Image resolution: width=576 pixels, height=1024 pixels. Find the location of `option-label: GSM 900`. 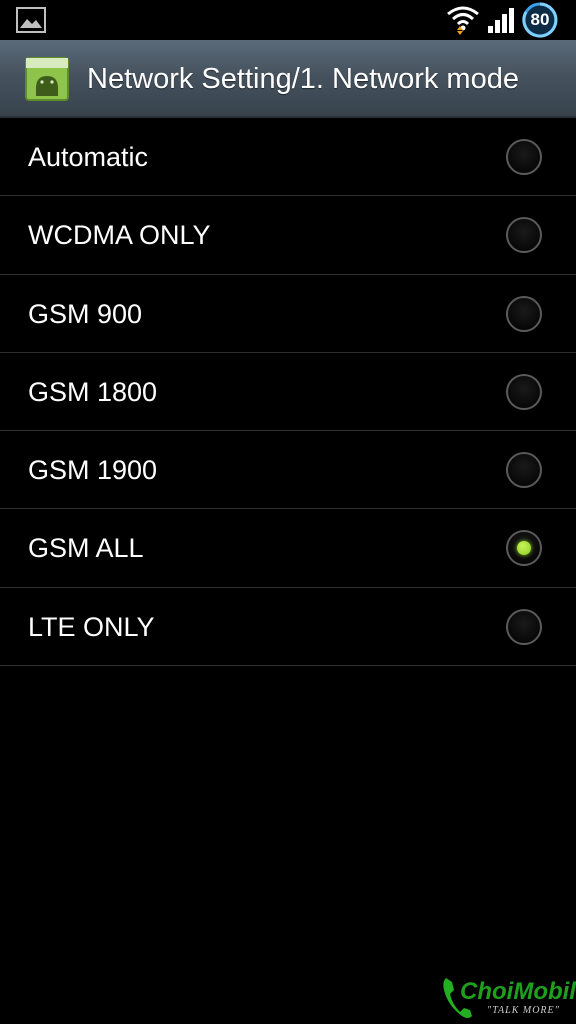

option-label: GSM 900 is located at coordinates (85, 313).